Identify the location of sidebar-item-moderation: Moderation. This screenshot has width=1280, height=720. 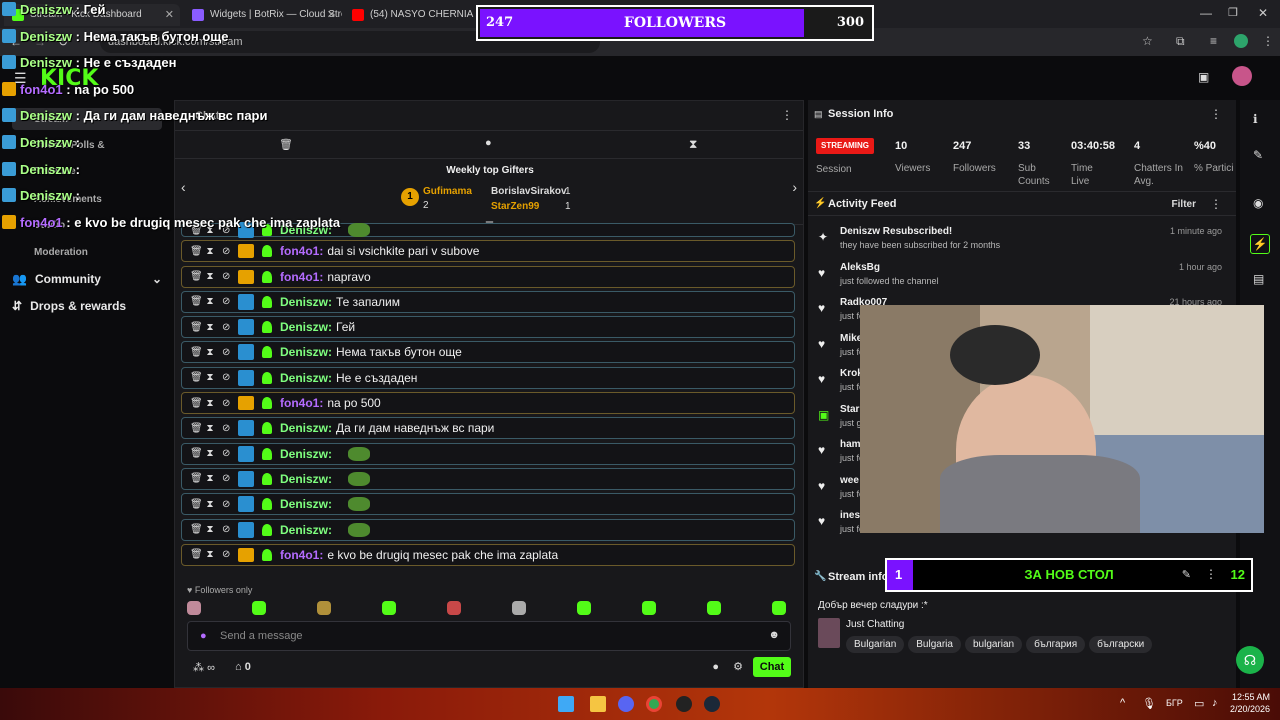
(87, 252).